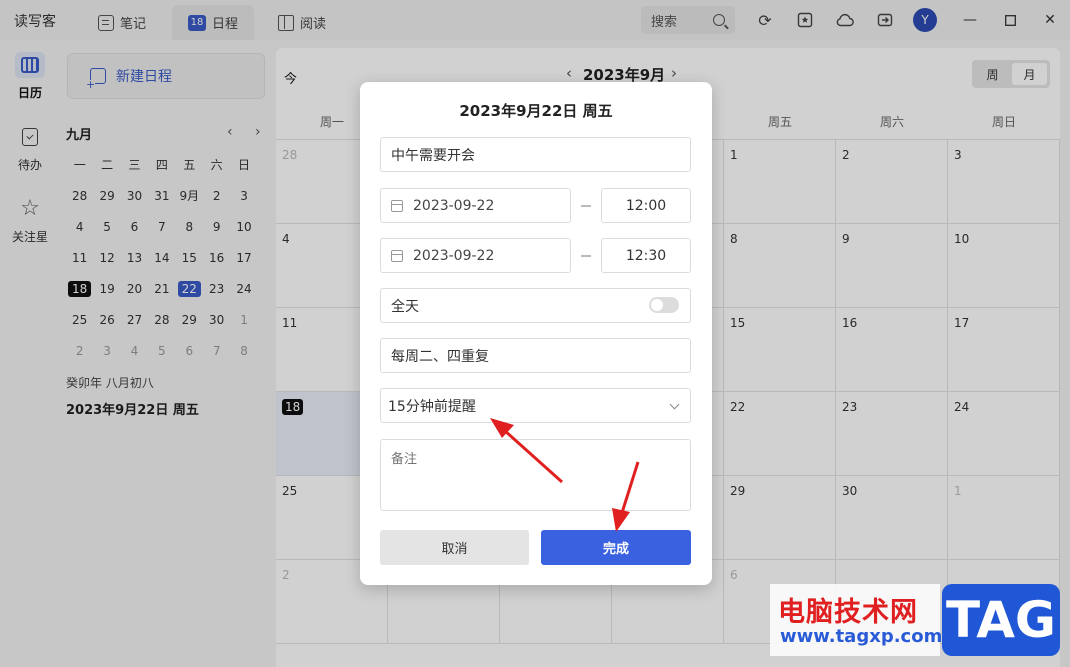  Describe the element at coordinates (454, 205) in the screenshot. I see `start-date-value: 2023-09-22` at that location.